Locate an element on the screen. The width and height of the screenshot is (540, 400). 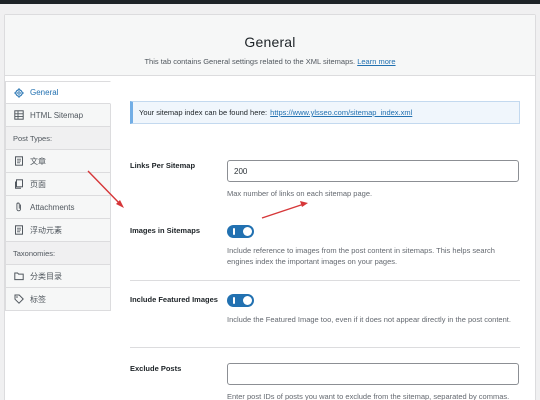
sidebar-item-floating-elements: 浮动元素 is located at coordinates (58, 230).